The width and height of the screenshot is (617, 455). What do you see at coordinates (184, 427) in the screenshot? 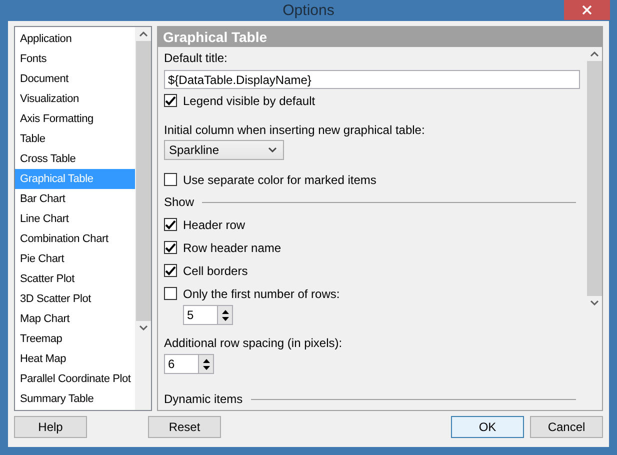
I see `dialog-button: Reset` at bounding box center [184, 427].